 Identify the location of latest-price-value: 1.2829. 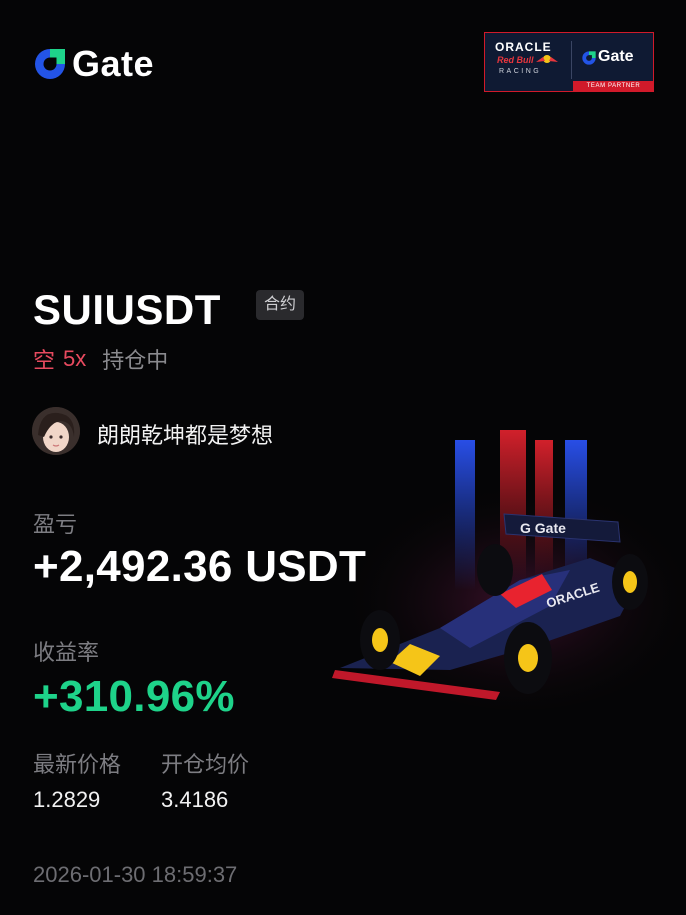
(67, 799).